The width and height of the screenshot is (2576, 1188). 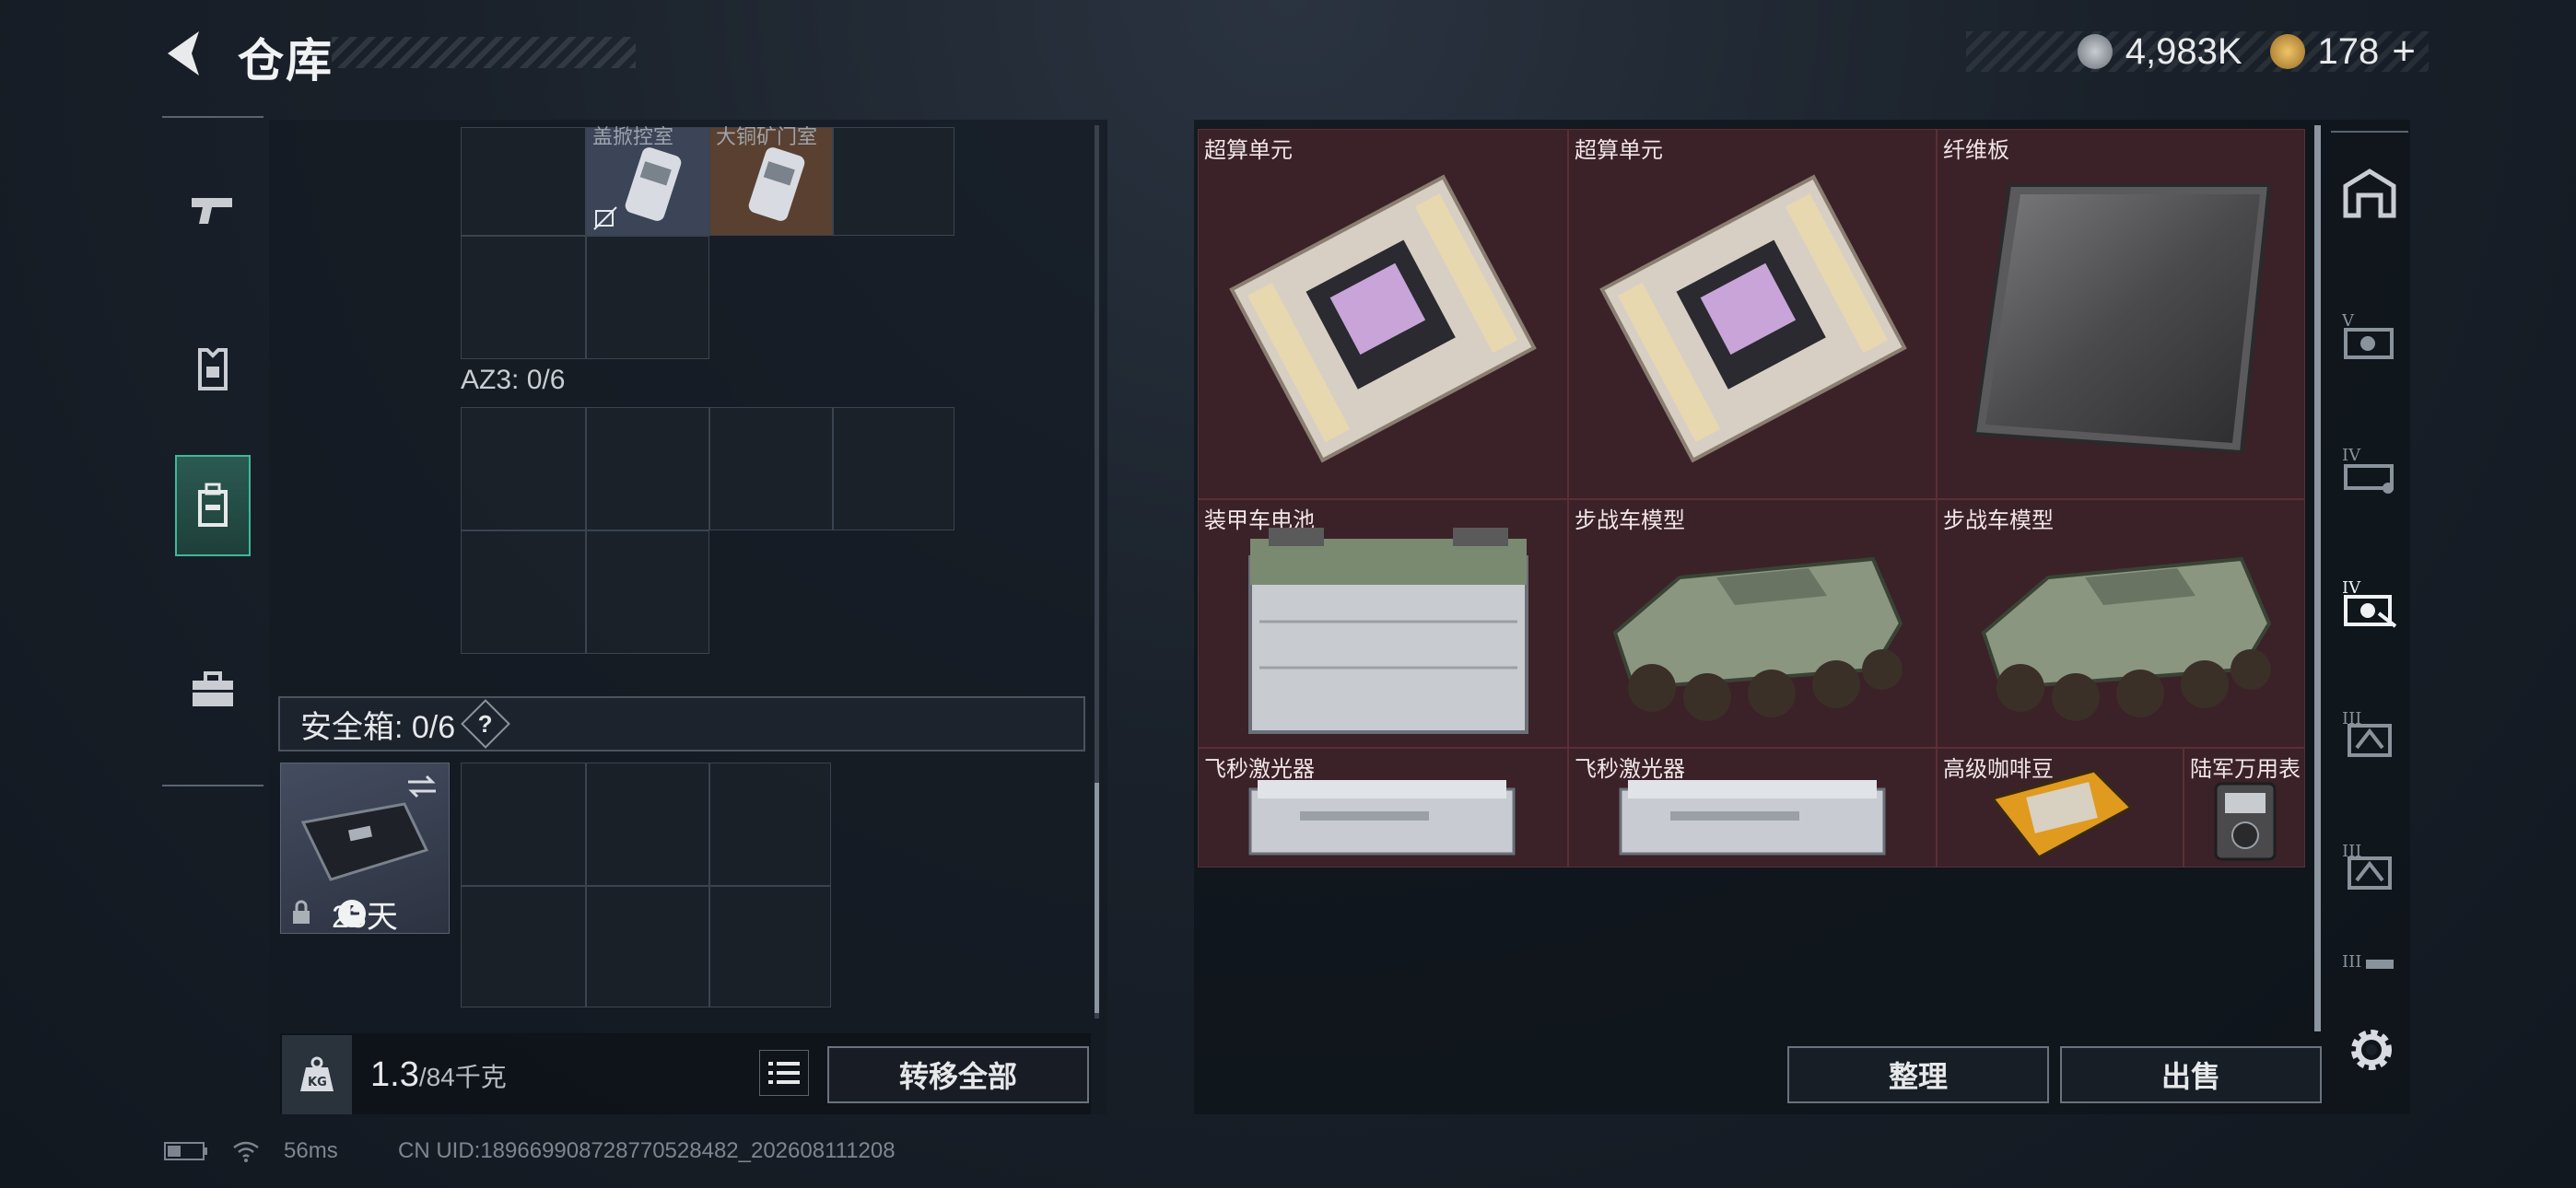 What do you see at coordinates (513, 380) in the screenshot?
I see `az3-label: AZ3: 0/6` at bounding box center [513, 380].